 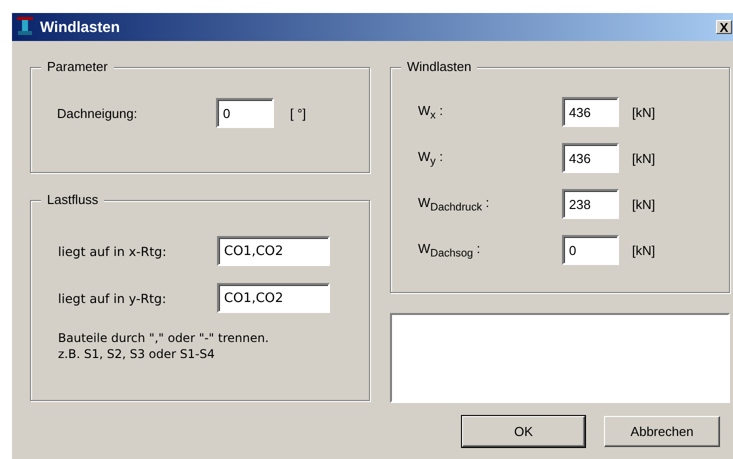 I want to click on hint-text: Bauteile durch "," oder "-" trennen. z.B. S1, S2, S3 oder S1-S4, so click(x=164, y=346).